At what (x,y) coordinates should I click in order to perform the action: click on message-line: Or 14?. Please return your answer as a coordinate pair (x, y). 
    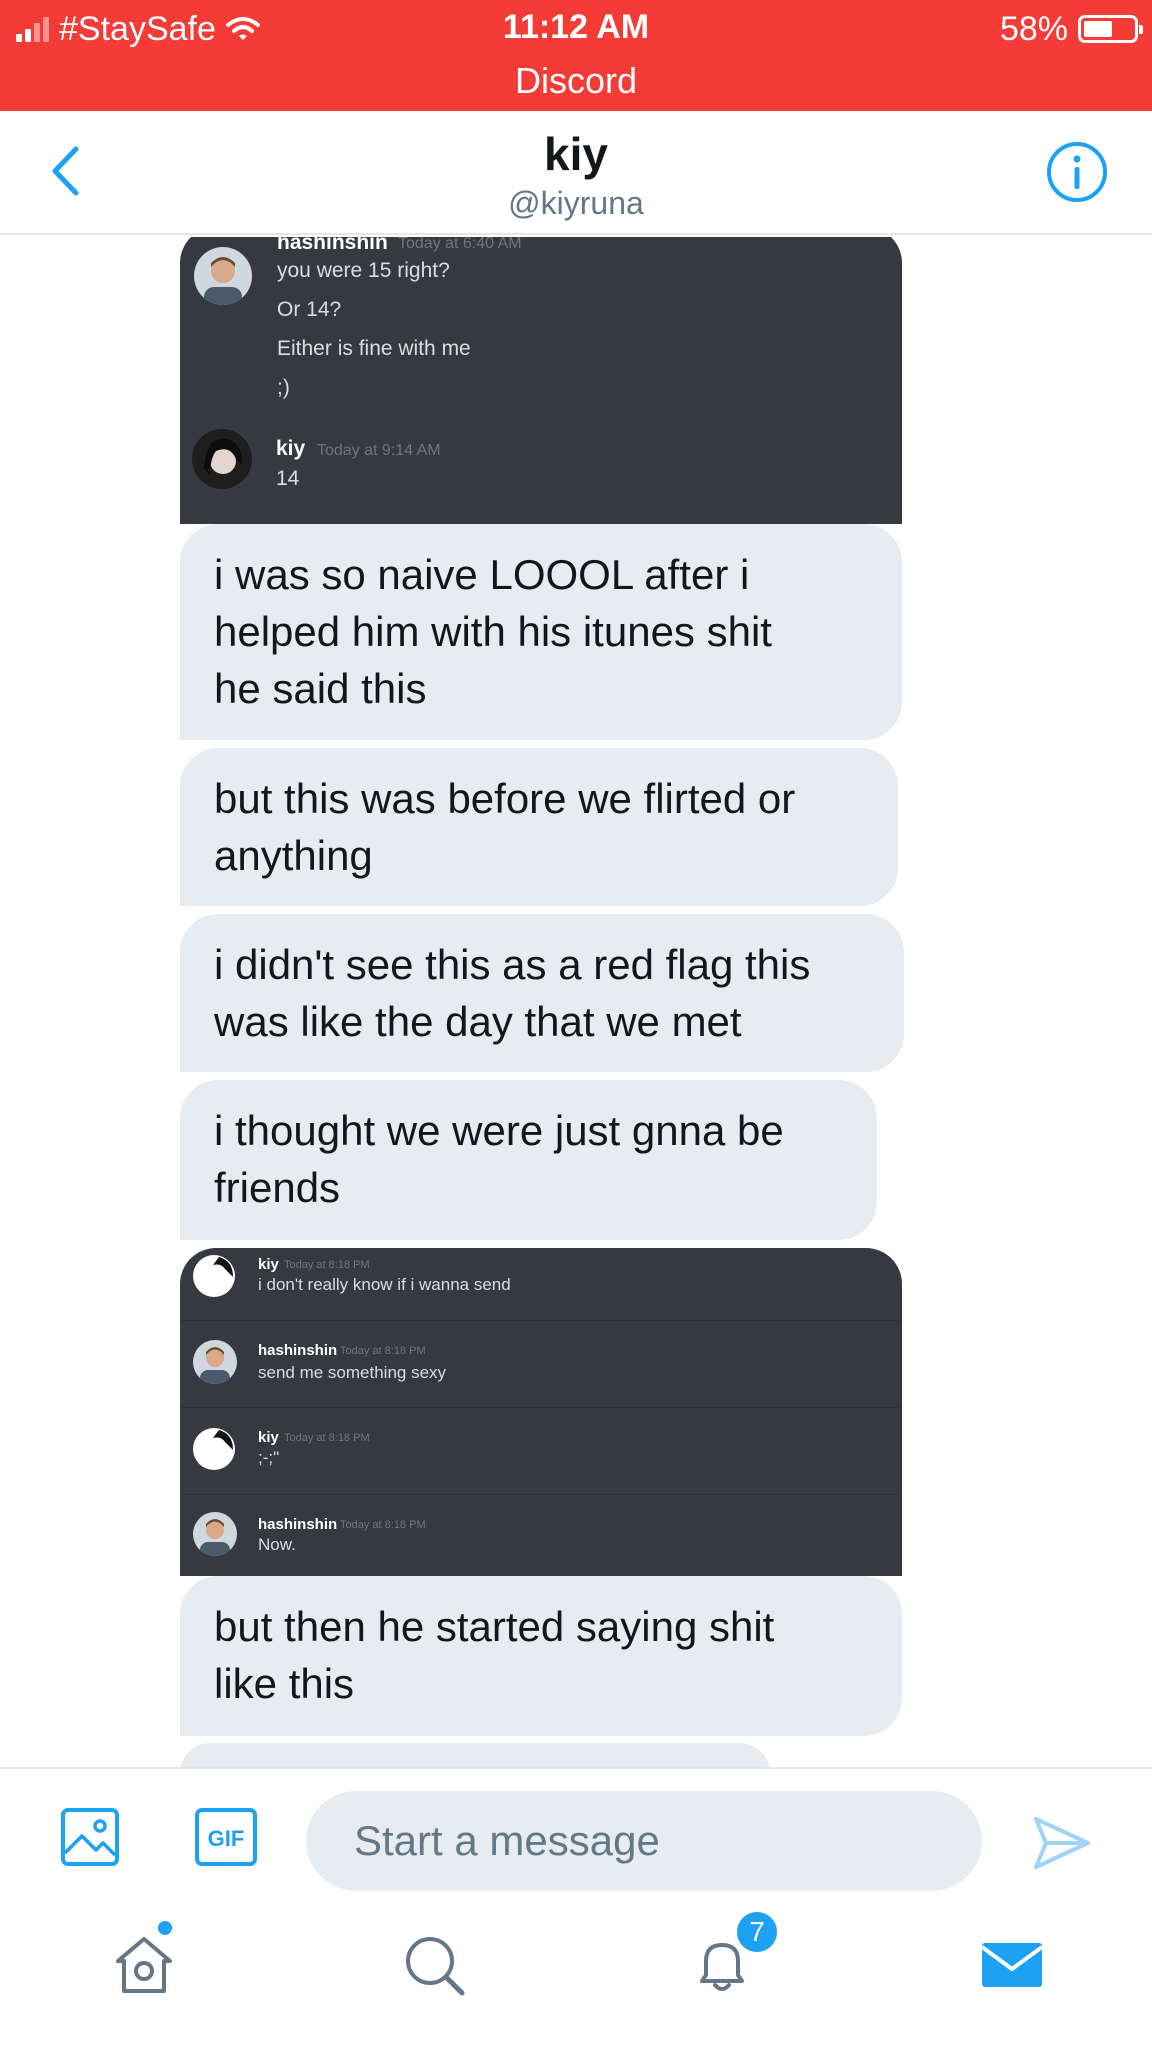
    Looking at the image, I should click on (309, 309).